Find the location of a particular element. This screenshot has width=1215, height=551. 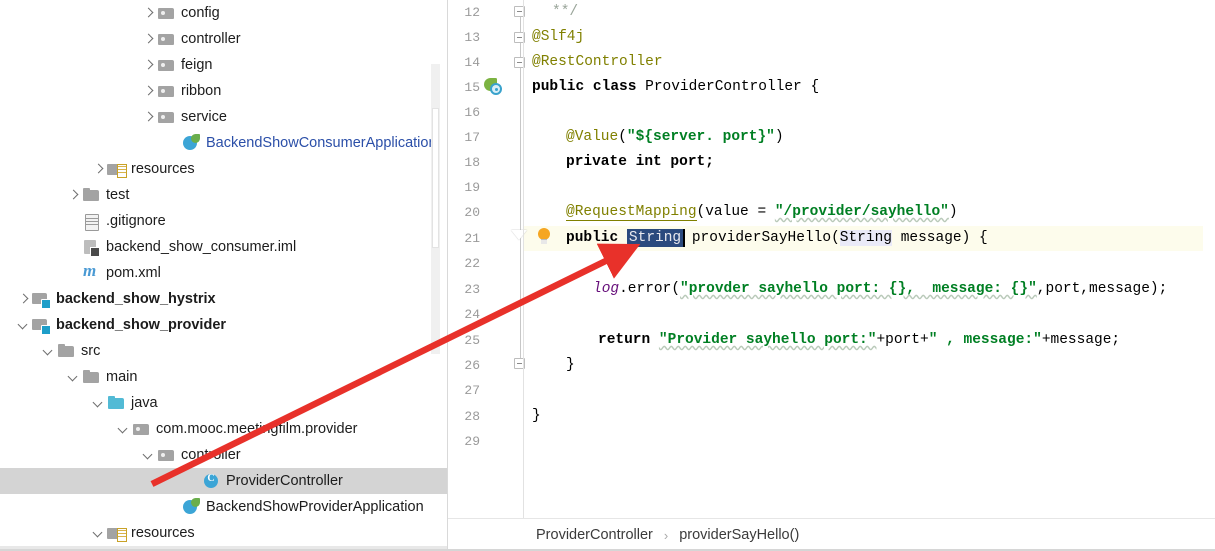

string-token: " is located at coordinates (770, 137).